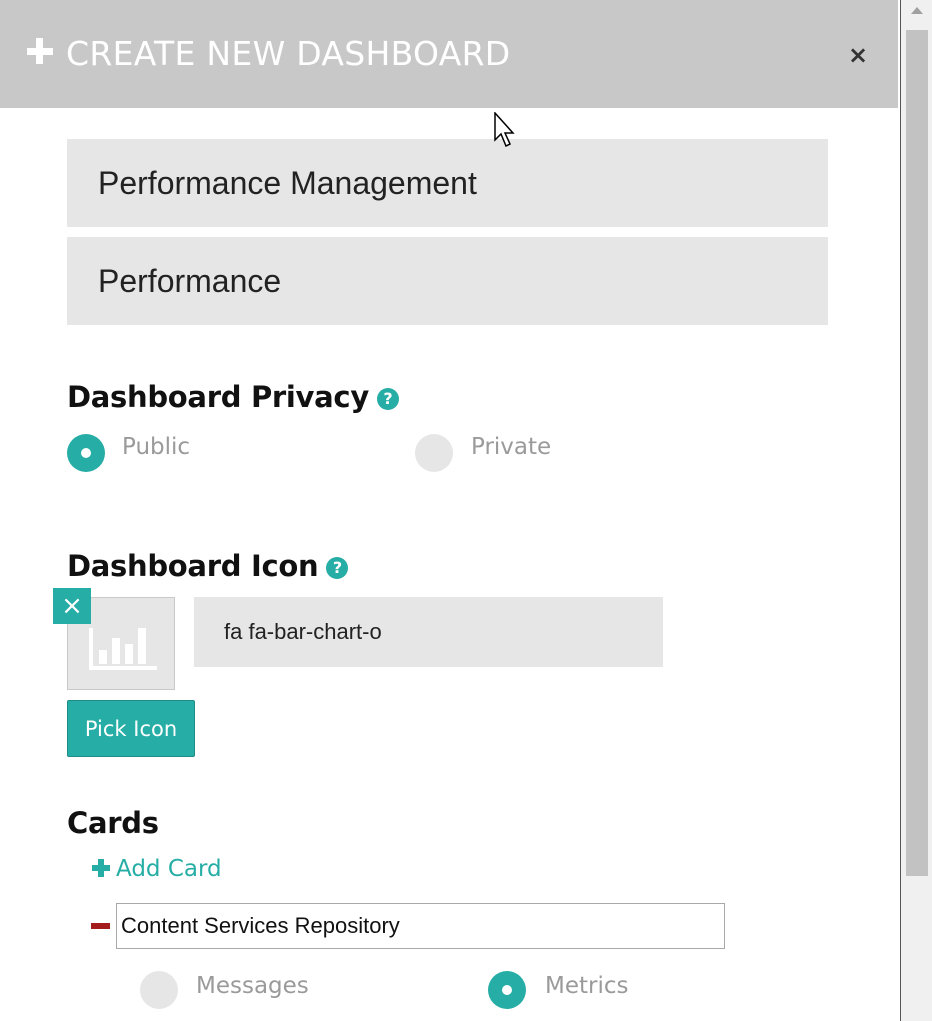 This screenshot has width=932, height=1021. I want to click on cards-heading: Cards, so click(113, 823).